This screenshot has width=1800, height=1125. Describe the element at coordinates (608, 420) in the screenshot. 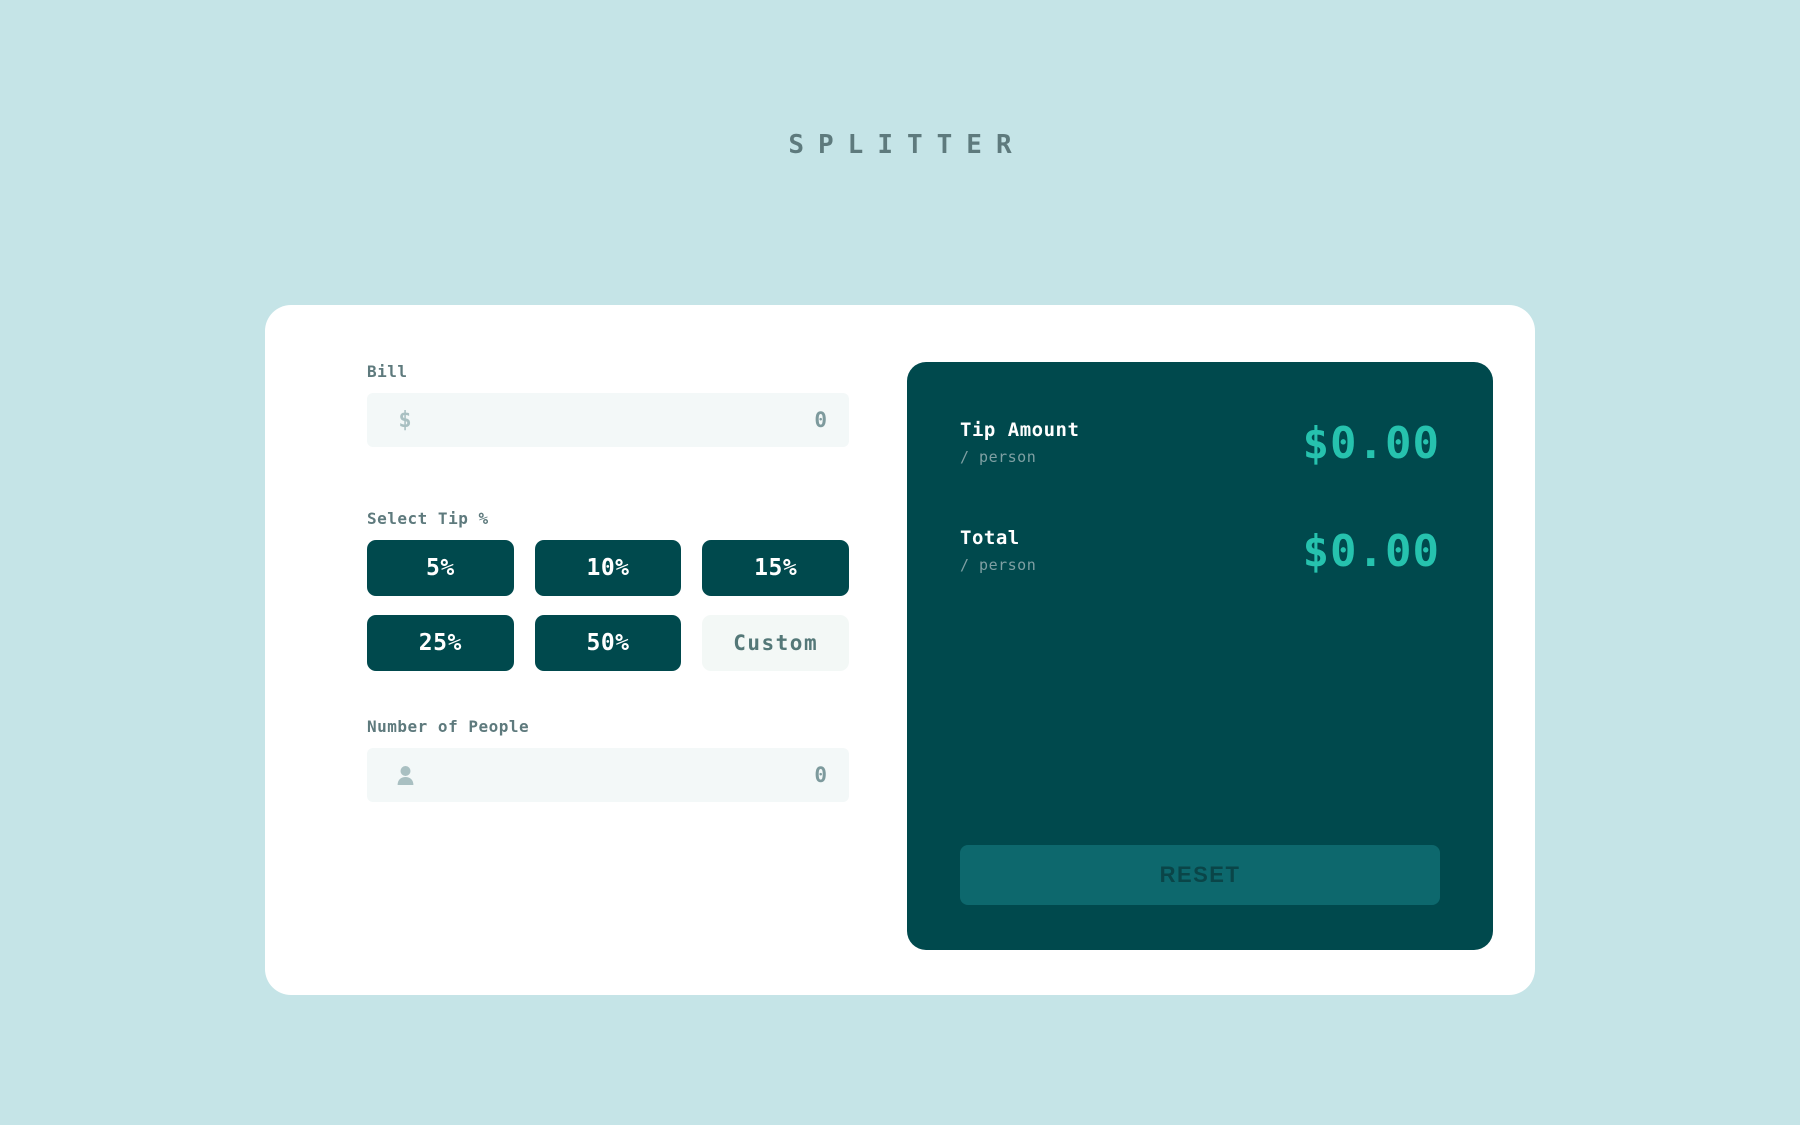

I see `bill-input: $ 0` at that location.